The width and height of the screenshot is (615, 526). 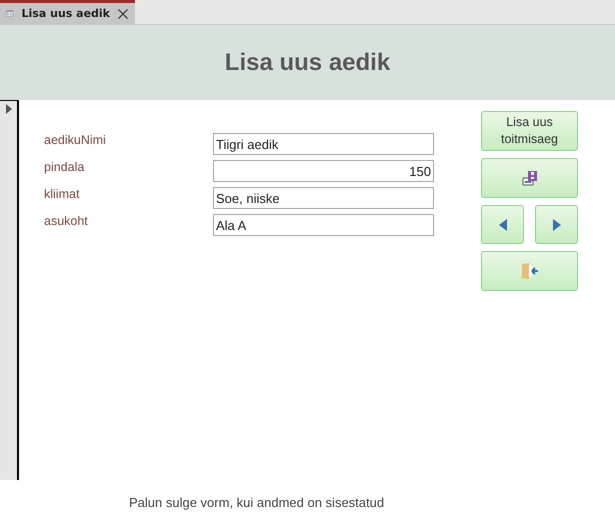 I want to click on save-button, so click(x=529, y=178).